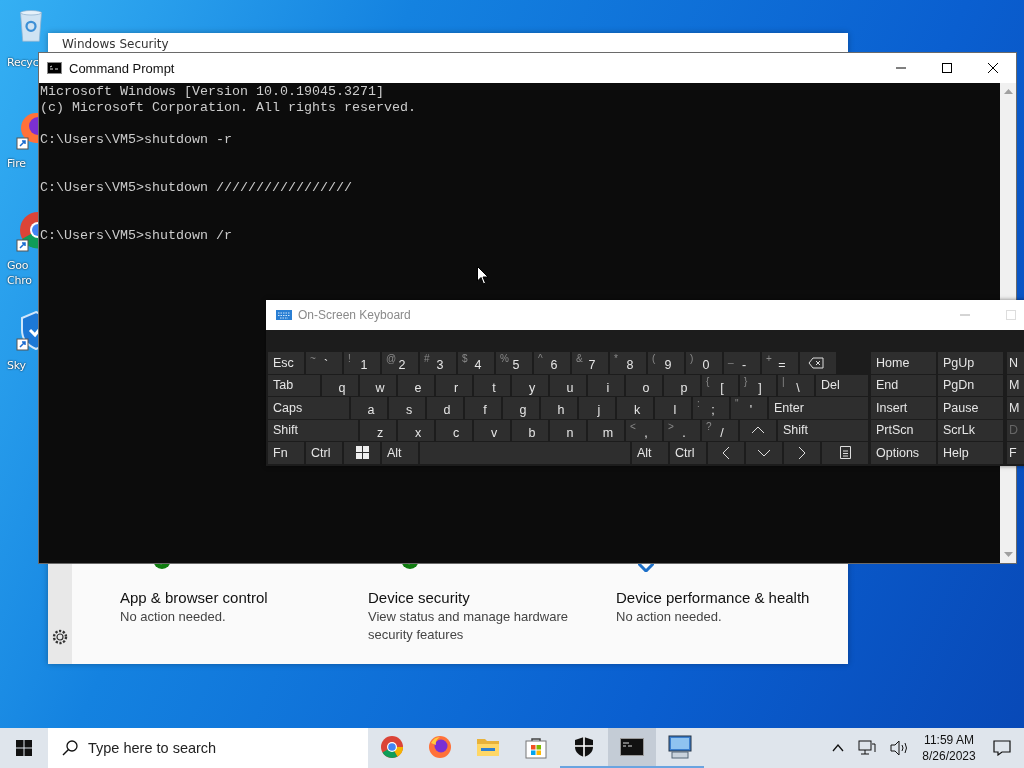 The image size is (1024, 768). What do you see at coordinates (136, 236) in the screenshot?
I see `console-line: C:\Users\VM5>shutdown /r` at bounding box center [136, 236].